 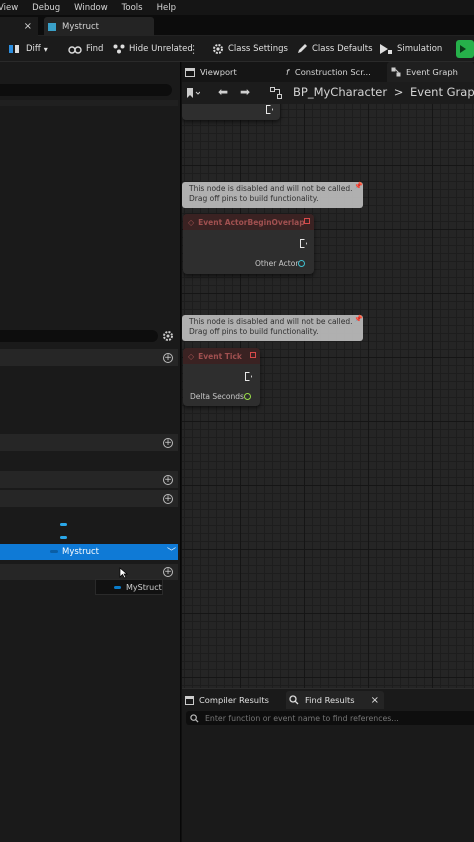 I want to click on hide-unrelated-icon, so click(x=119, y=49).